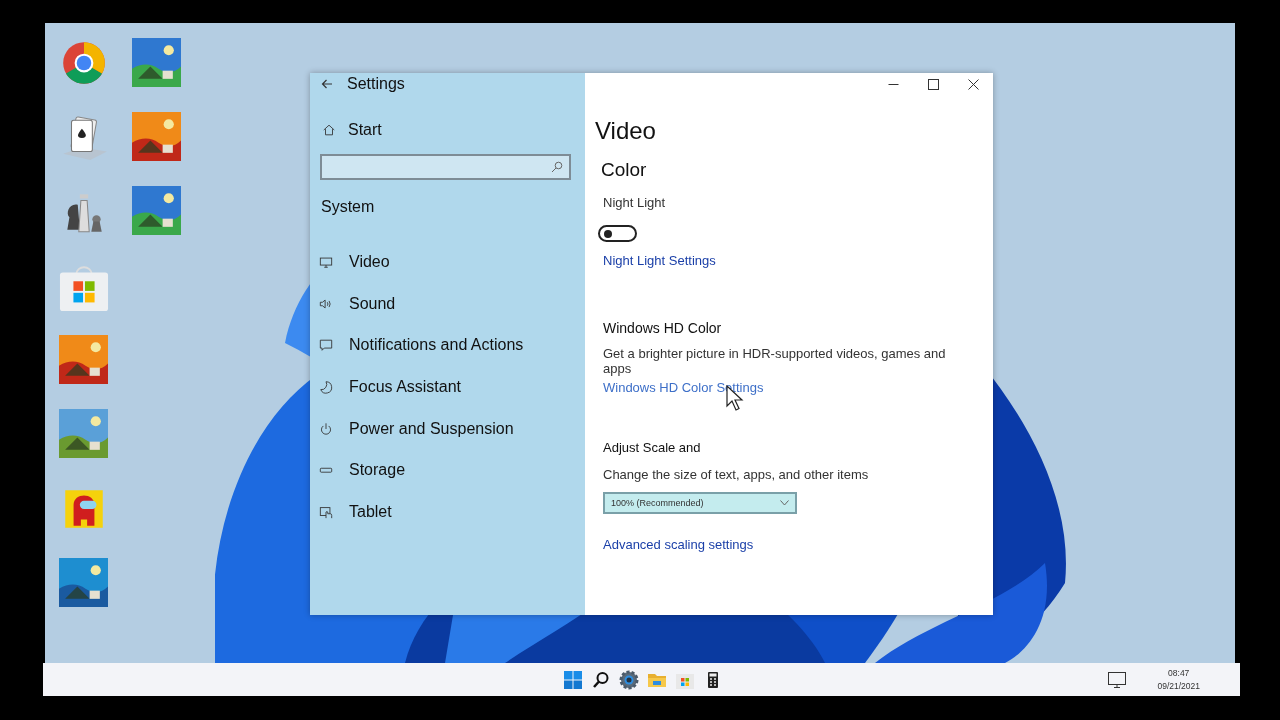 This screenshot has height=720, width=1280. Describe the element at coordinates (326, 428) in the screenshot. I see `power-icon` at that location.